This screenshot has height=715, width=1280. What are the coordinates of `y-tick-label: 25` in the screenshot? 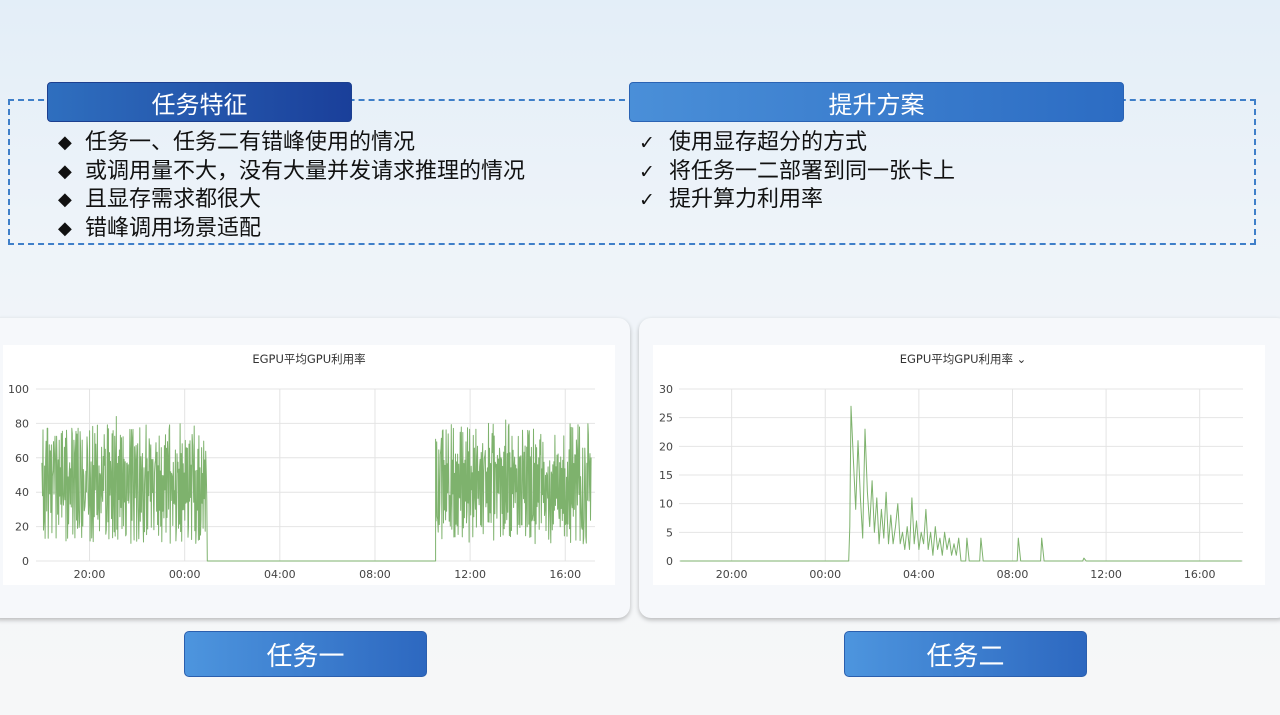 It's located at (666, 418).